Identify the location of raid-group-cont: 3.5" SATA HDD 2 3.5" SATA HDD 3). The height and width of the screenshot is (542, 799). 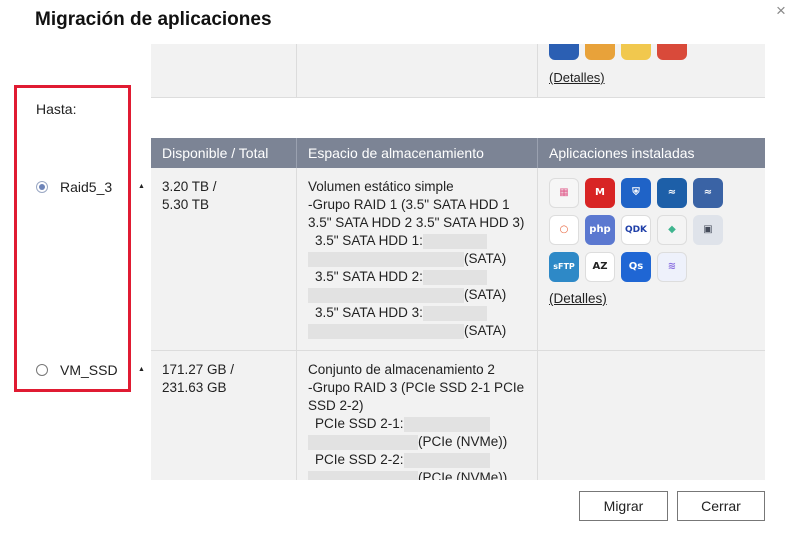
(416, 222).